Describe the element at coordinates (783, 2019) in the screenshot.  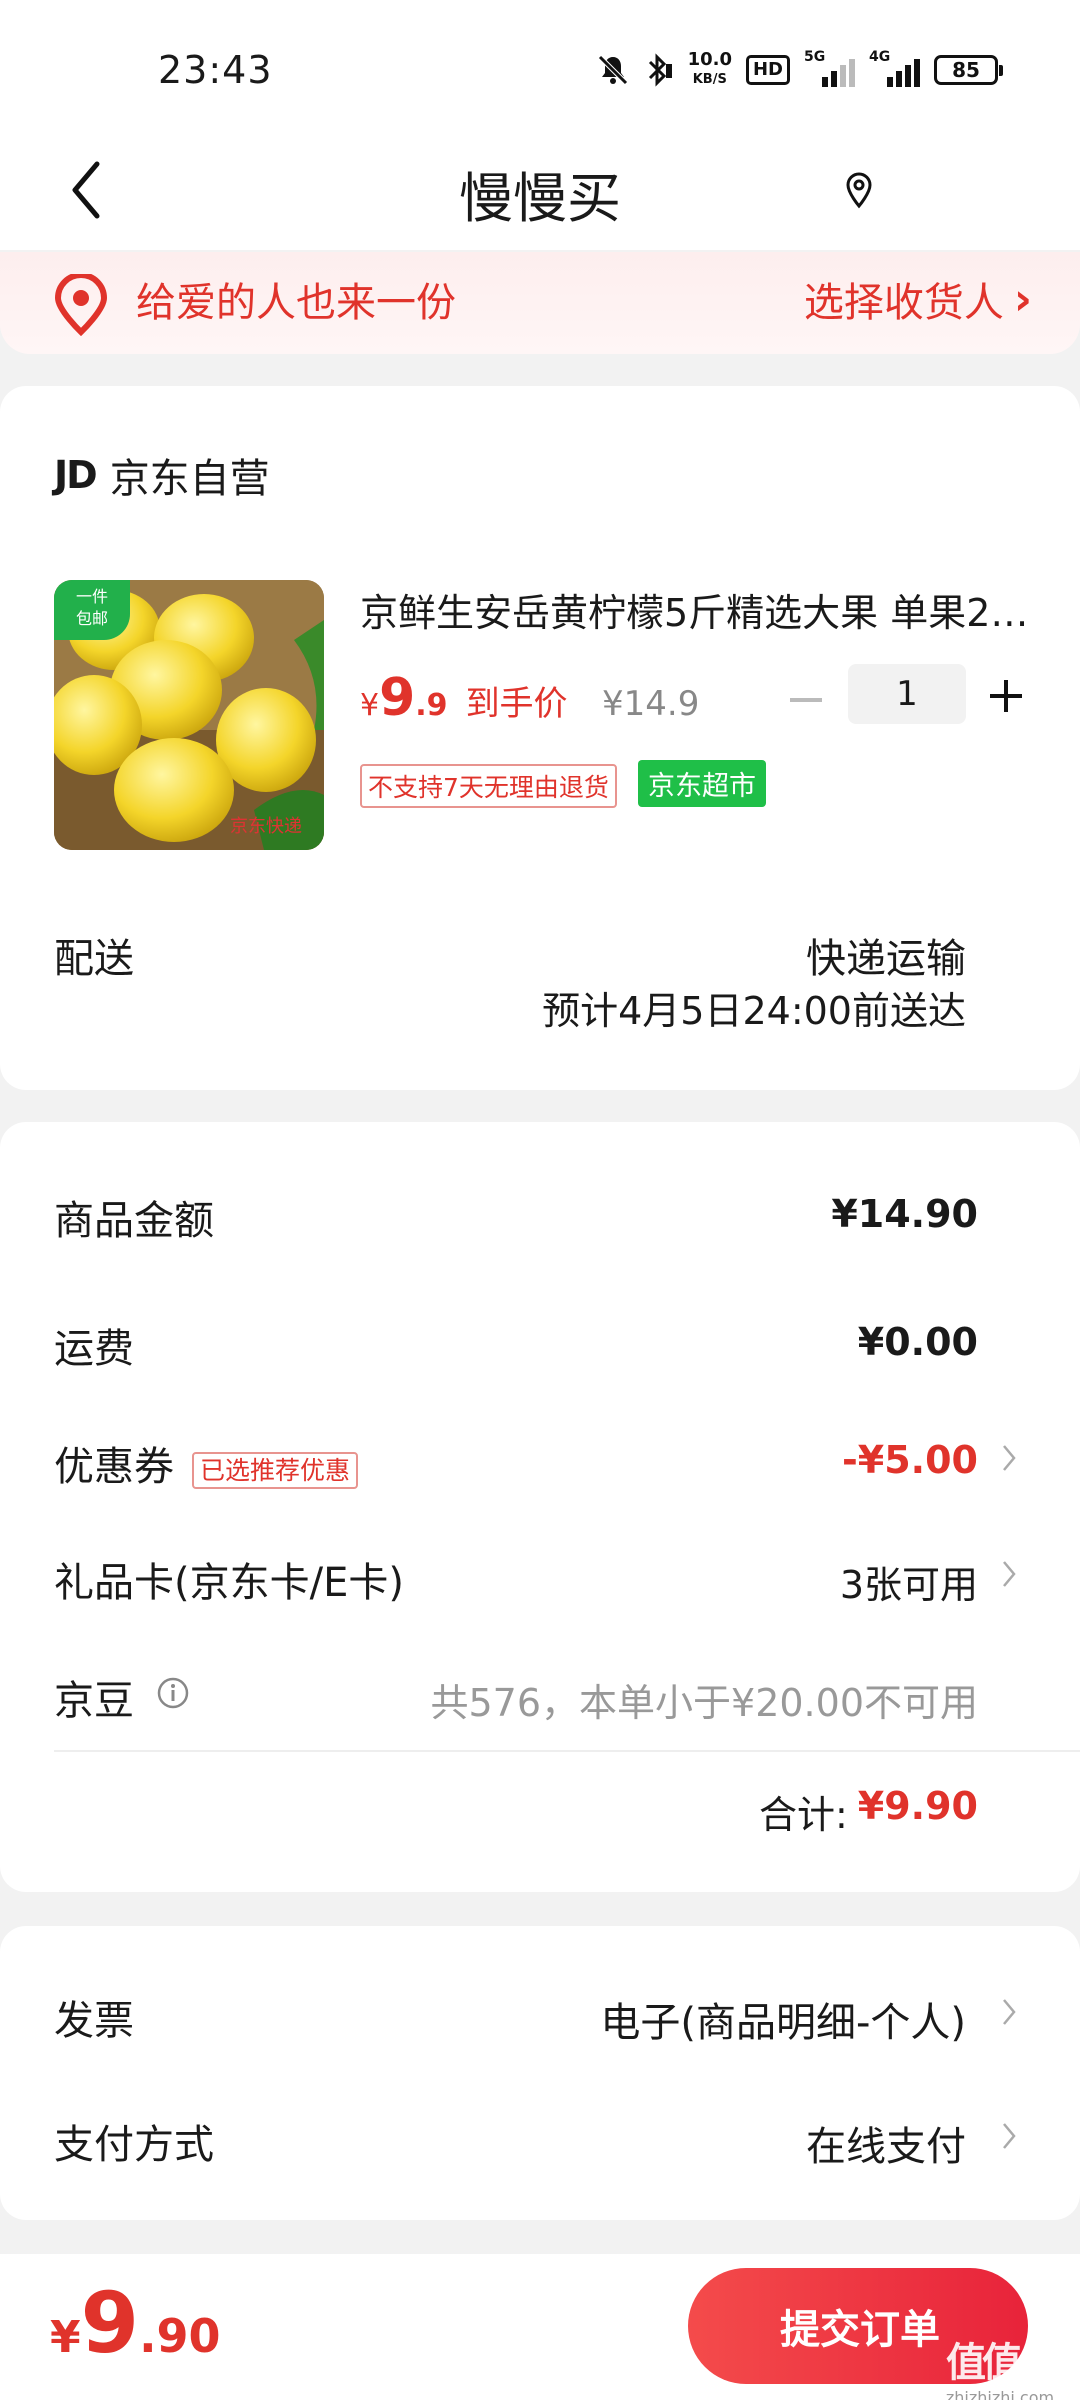
I see `invoice-value: 电子(商品明细-个人)` at that location.